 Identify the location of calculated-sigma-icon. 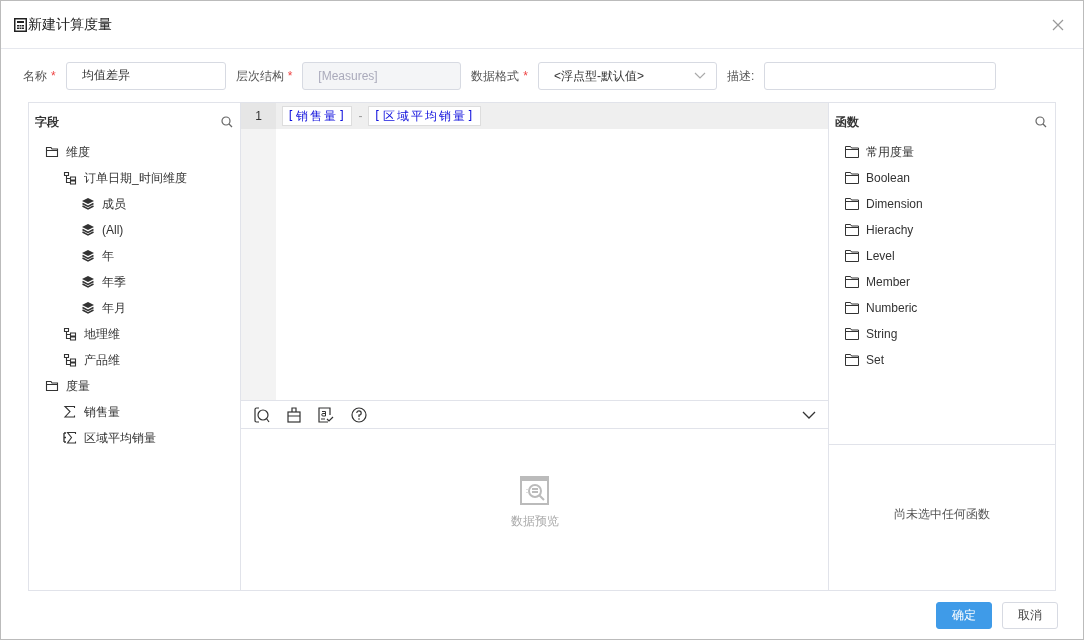
(70, 438).